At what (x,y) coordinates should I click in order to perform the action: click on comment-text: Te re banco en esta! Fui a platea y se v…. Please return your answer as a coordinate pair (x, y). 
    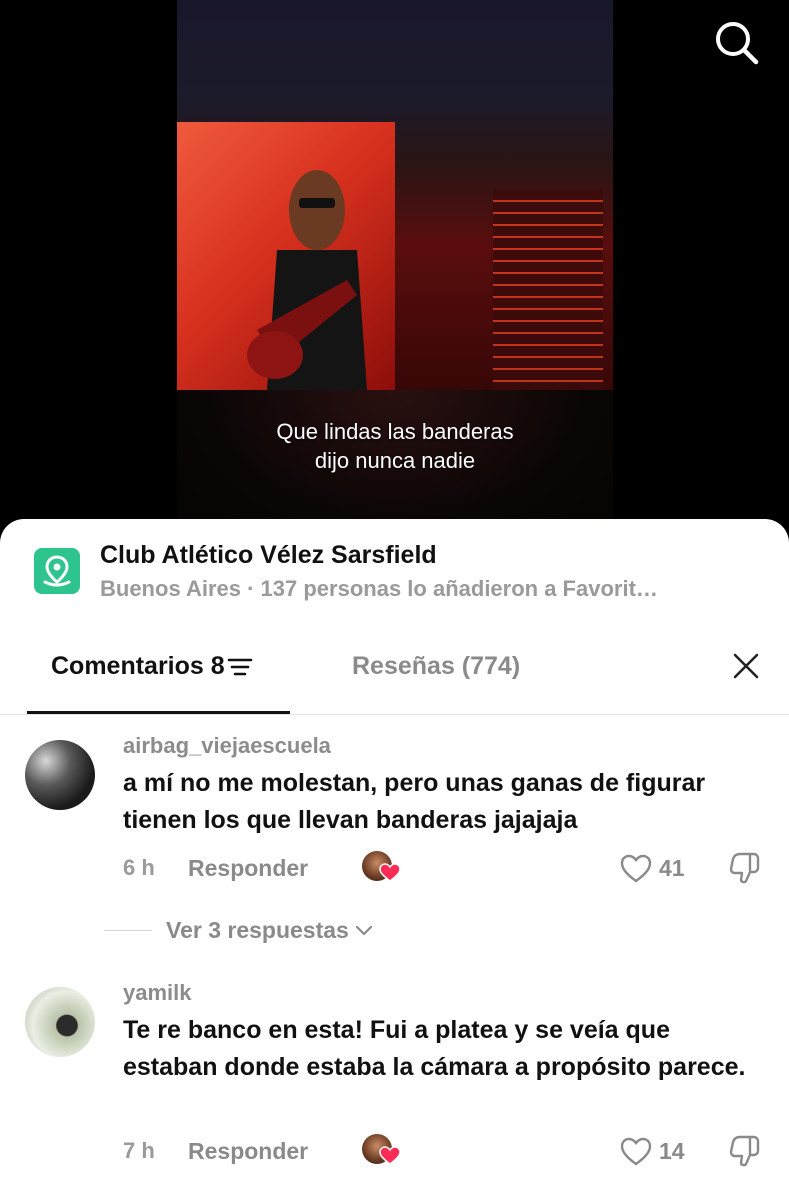
    Looking at the image, I should click on (434, 1048).